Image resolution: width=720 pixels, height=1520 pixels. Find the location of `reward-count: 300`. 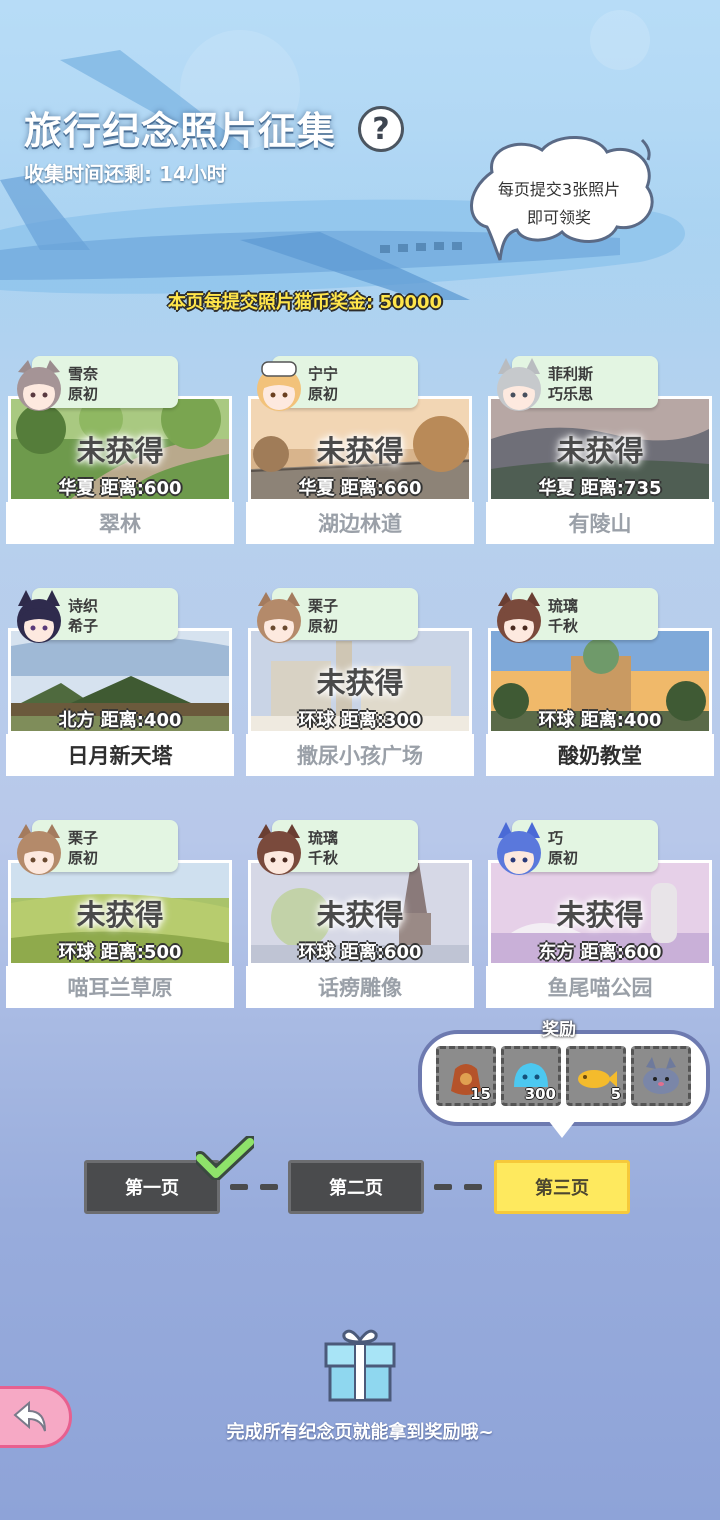

reward-count: 300 is located at coordinates (540, 1094).